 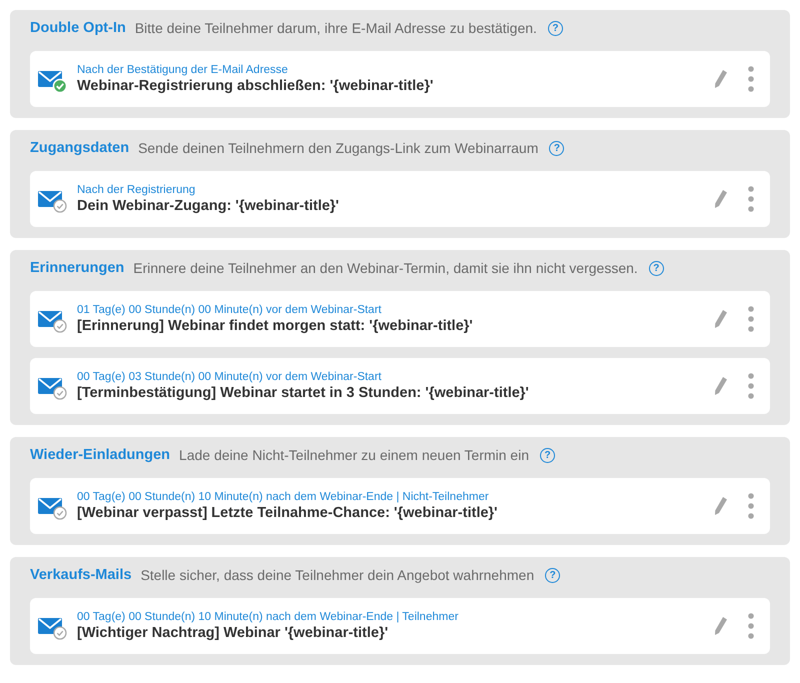 What do you see at coordinates (100, 455) in the screenshot?
I see `section-title: Wieder-Einladungen` at bounding box center [100, 455].